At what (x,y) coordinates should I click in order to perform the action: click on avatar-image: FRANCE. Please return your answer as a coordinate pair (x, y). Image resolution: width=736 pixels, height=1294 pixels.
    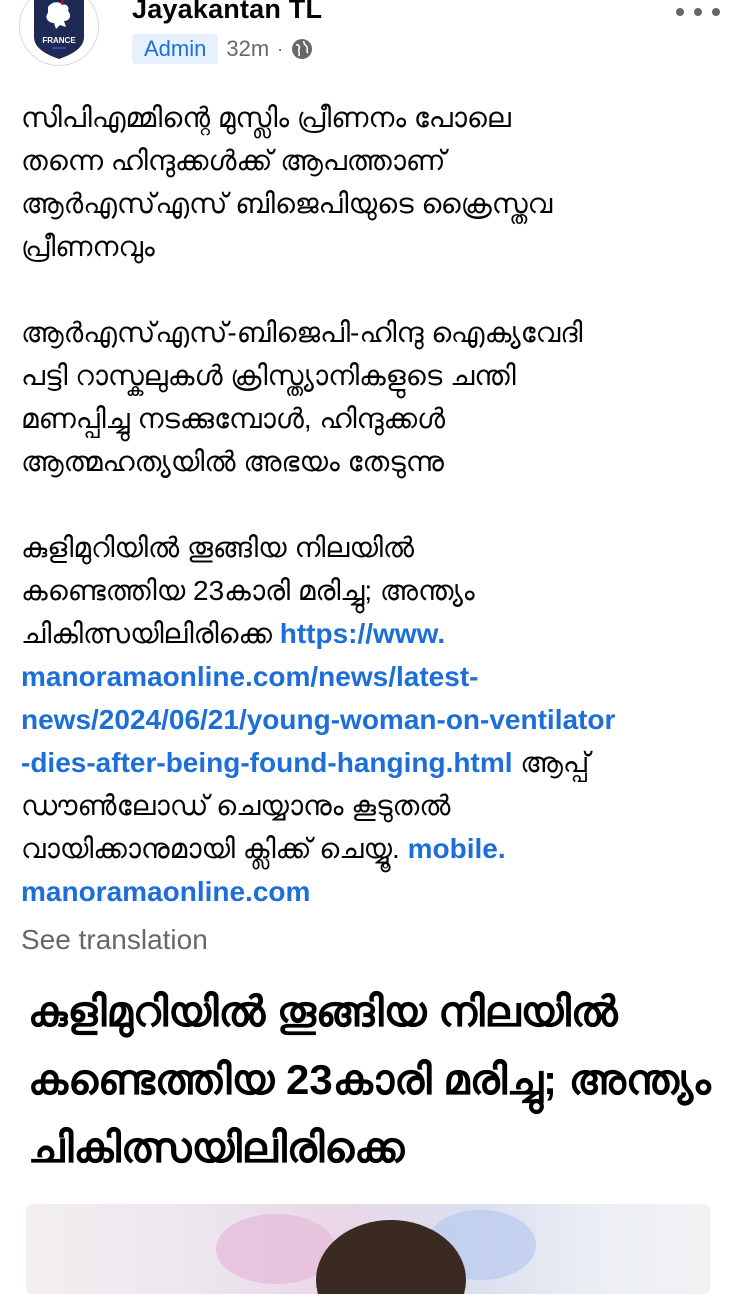
    Looking at the image, I should click on (59, 29).